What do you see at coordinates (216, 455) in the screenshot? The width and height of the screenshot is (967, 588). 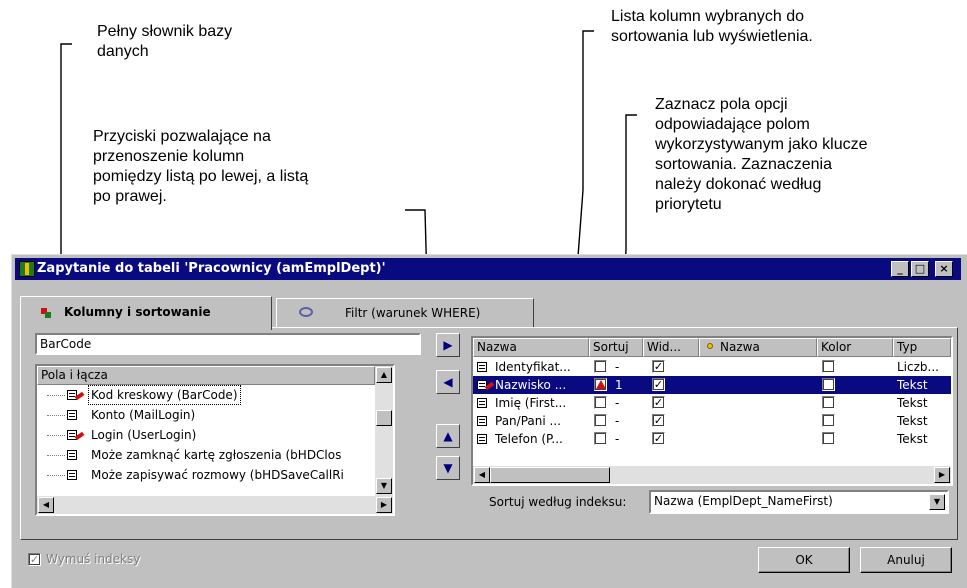 I see `tree-item-label: Może zamknąć kartę zgłoszenia (bHDClos` at bounding box center [216, 455].